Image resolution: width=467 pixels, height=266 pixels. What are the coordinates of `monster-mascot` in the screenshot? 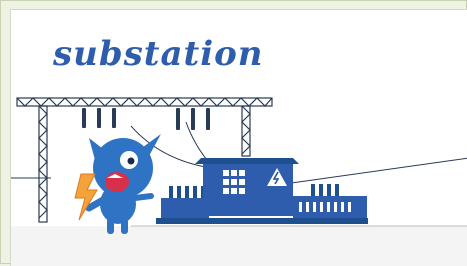 It's located at (123, 184).